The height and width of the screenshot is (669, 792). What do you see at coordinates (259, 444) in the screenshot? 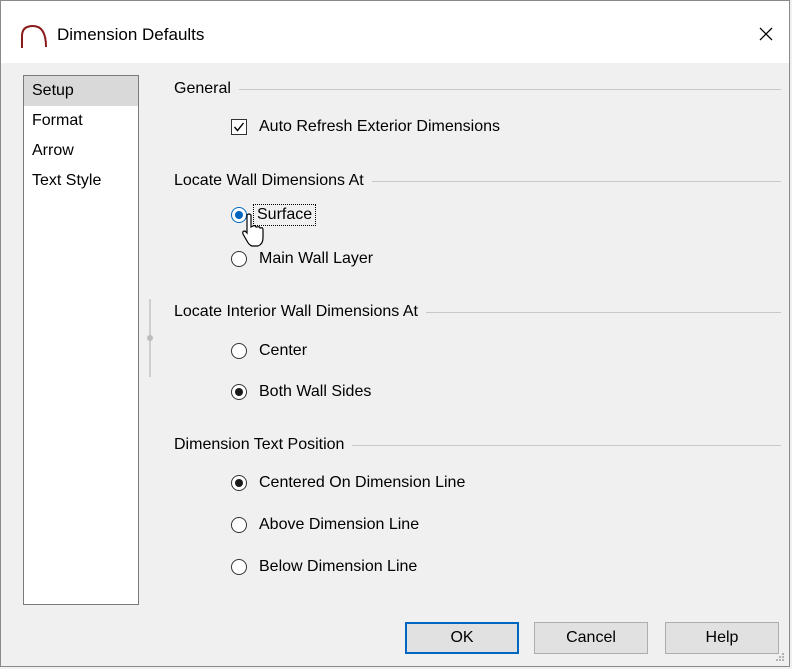
I see `group-text-position-label: Dimension Text Position` at bounding box center [259, 444].